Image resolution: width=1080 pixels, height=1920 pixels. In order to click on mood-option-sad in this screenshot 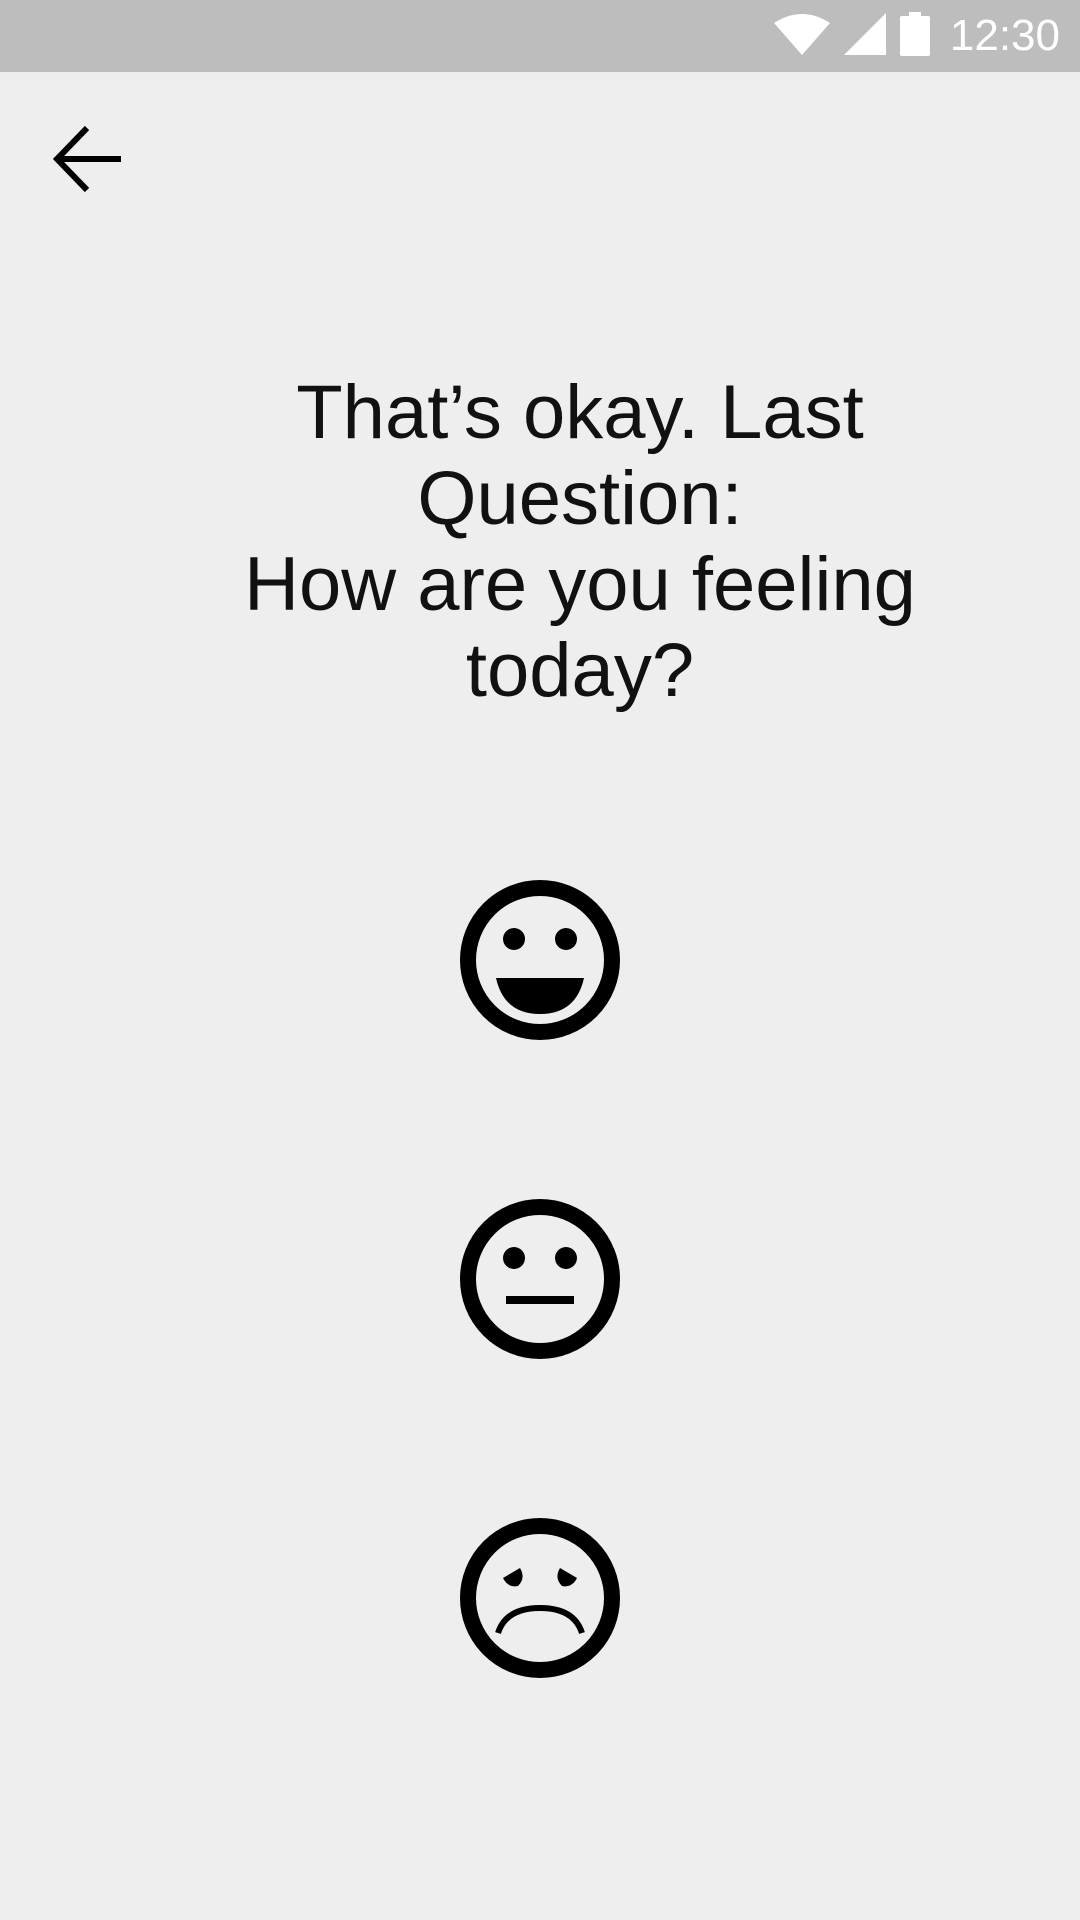, I will do `click(540, 1598)`.